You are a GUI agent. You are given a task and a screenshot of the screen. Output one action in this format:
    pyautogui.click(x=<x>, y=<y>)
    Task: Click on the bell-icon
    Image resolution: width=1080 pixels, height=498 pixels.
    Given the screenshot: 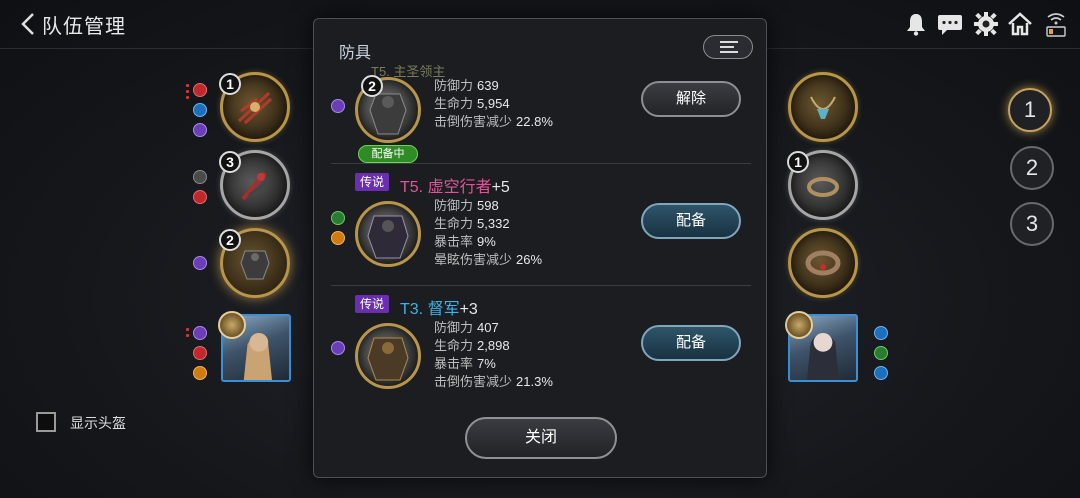 What is the action you would take?
    pyautogui.click(x=916, y=24)
    